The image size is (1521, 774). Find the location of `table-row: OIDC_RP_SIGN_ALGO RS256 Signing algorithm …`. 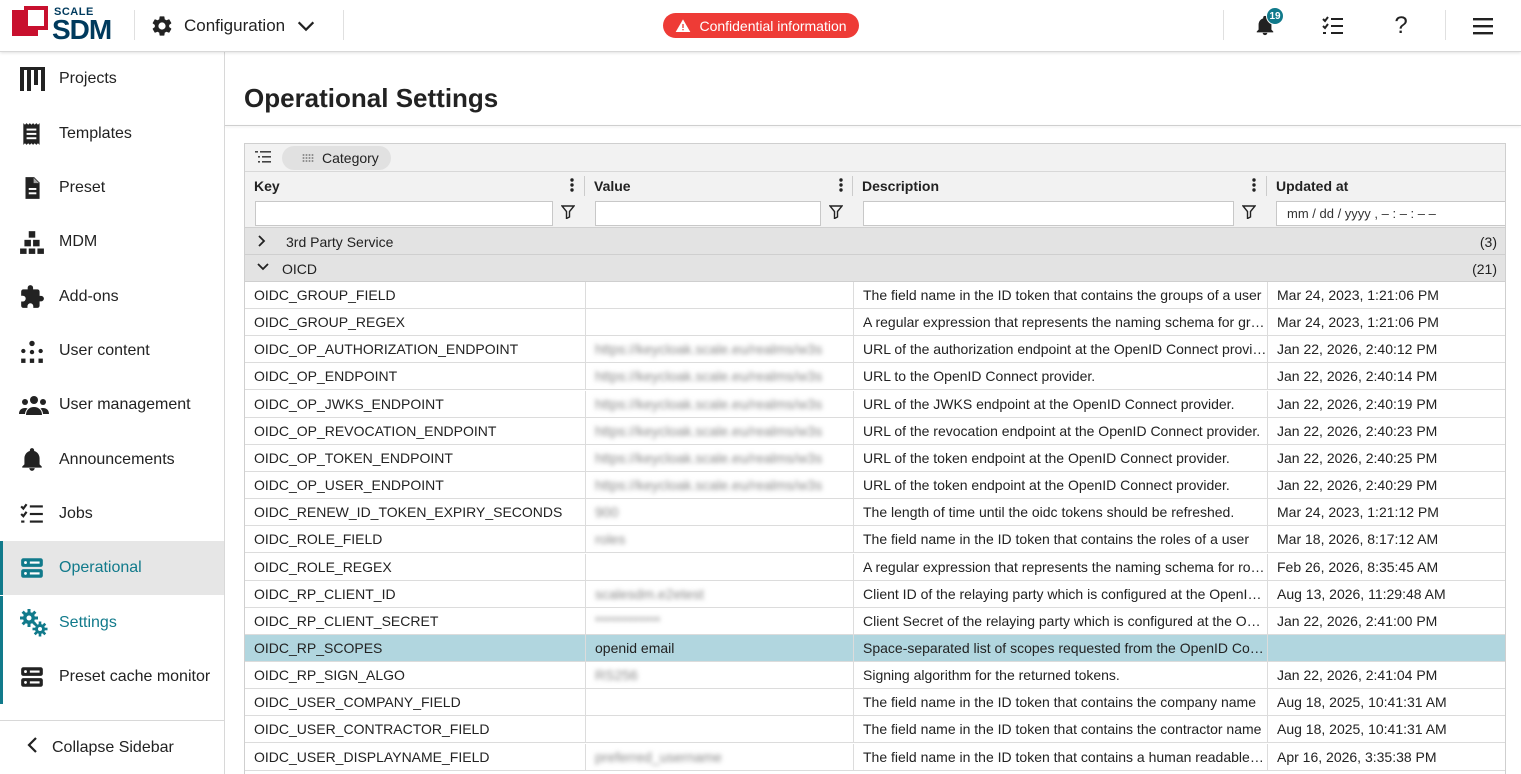

table-row: OIDC_RP_SIGN_ALGO RS256 Signing algorithm … is located at coordinates (875, 676).